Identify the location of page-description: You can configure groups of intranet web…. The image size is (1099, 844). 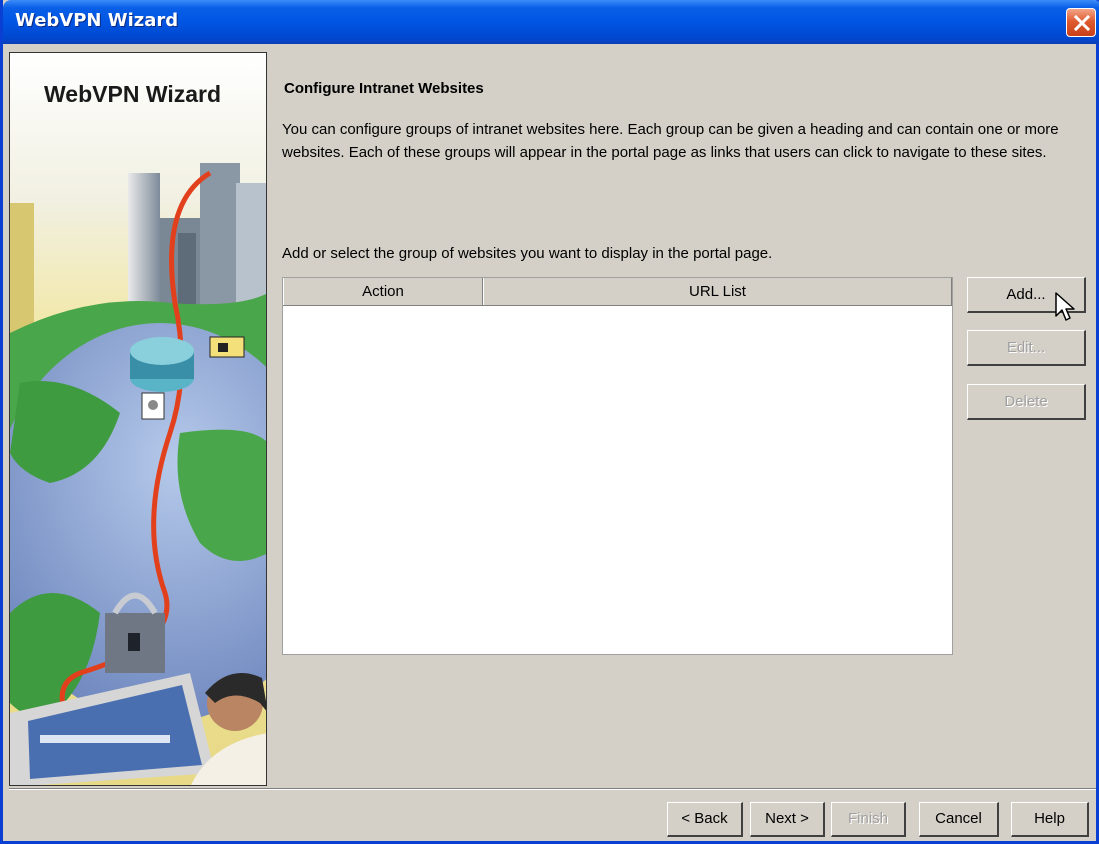
(670, 141).